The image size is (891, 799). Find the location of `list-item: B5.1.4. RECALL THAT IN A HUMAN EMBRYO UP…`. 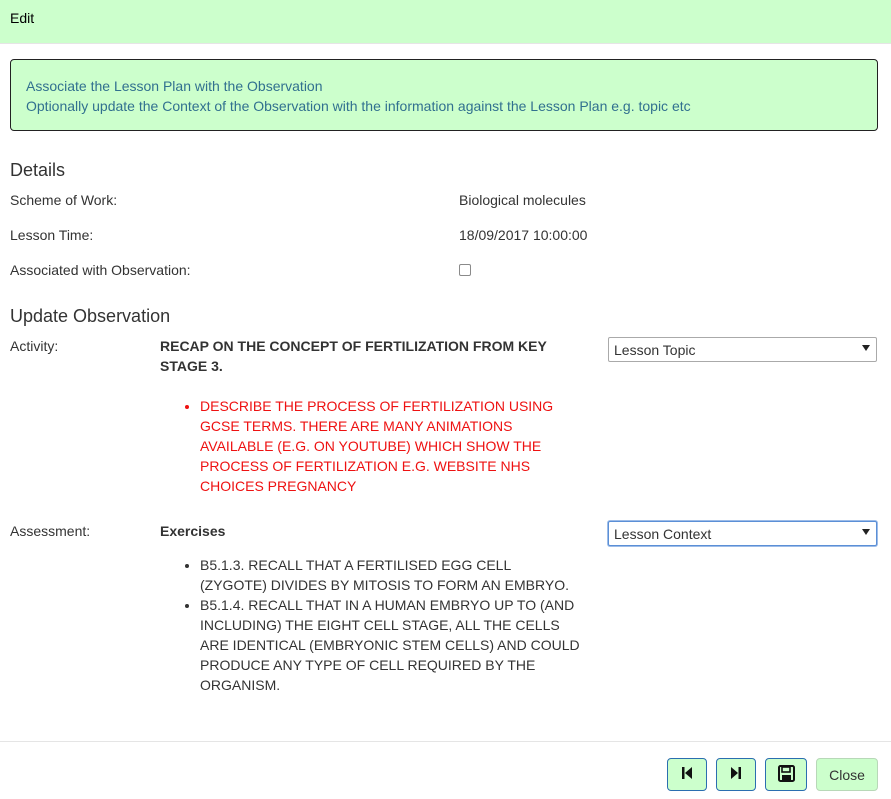

list-item: B5.1.4. RECALL THAT IN A HUMAN EMBRYO UP… is located at coordinates (390, 645).